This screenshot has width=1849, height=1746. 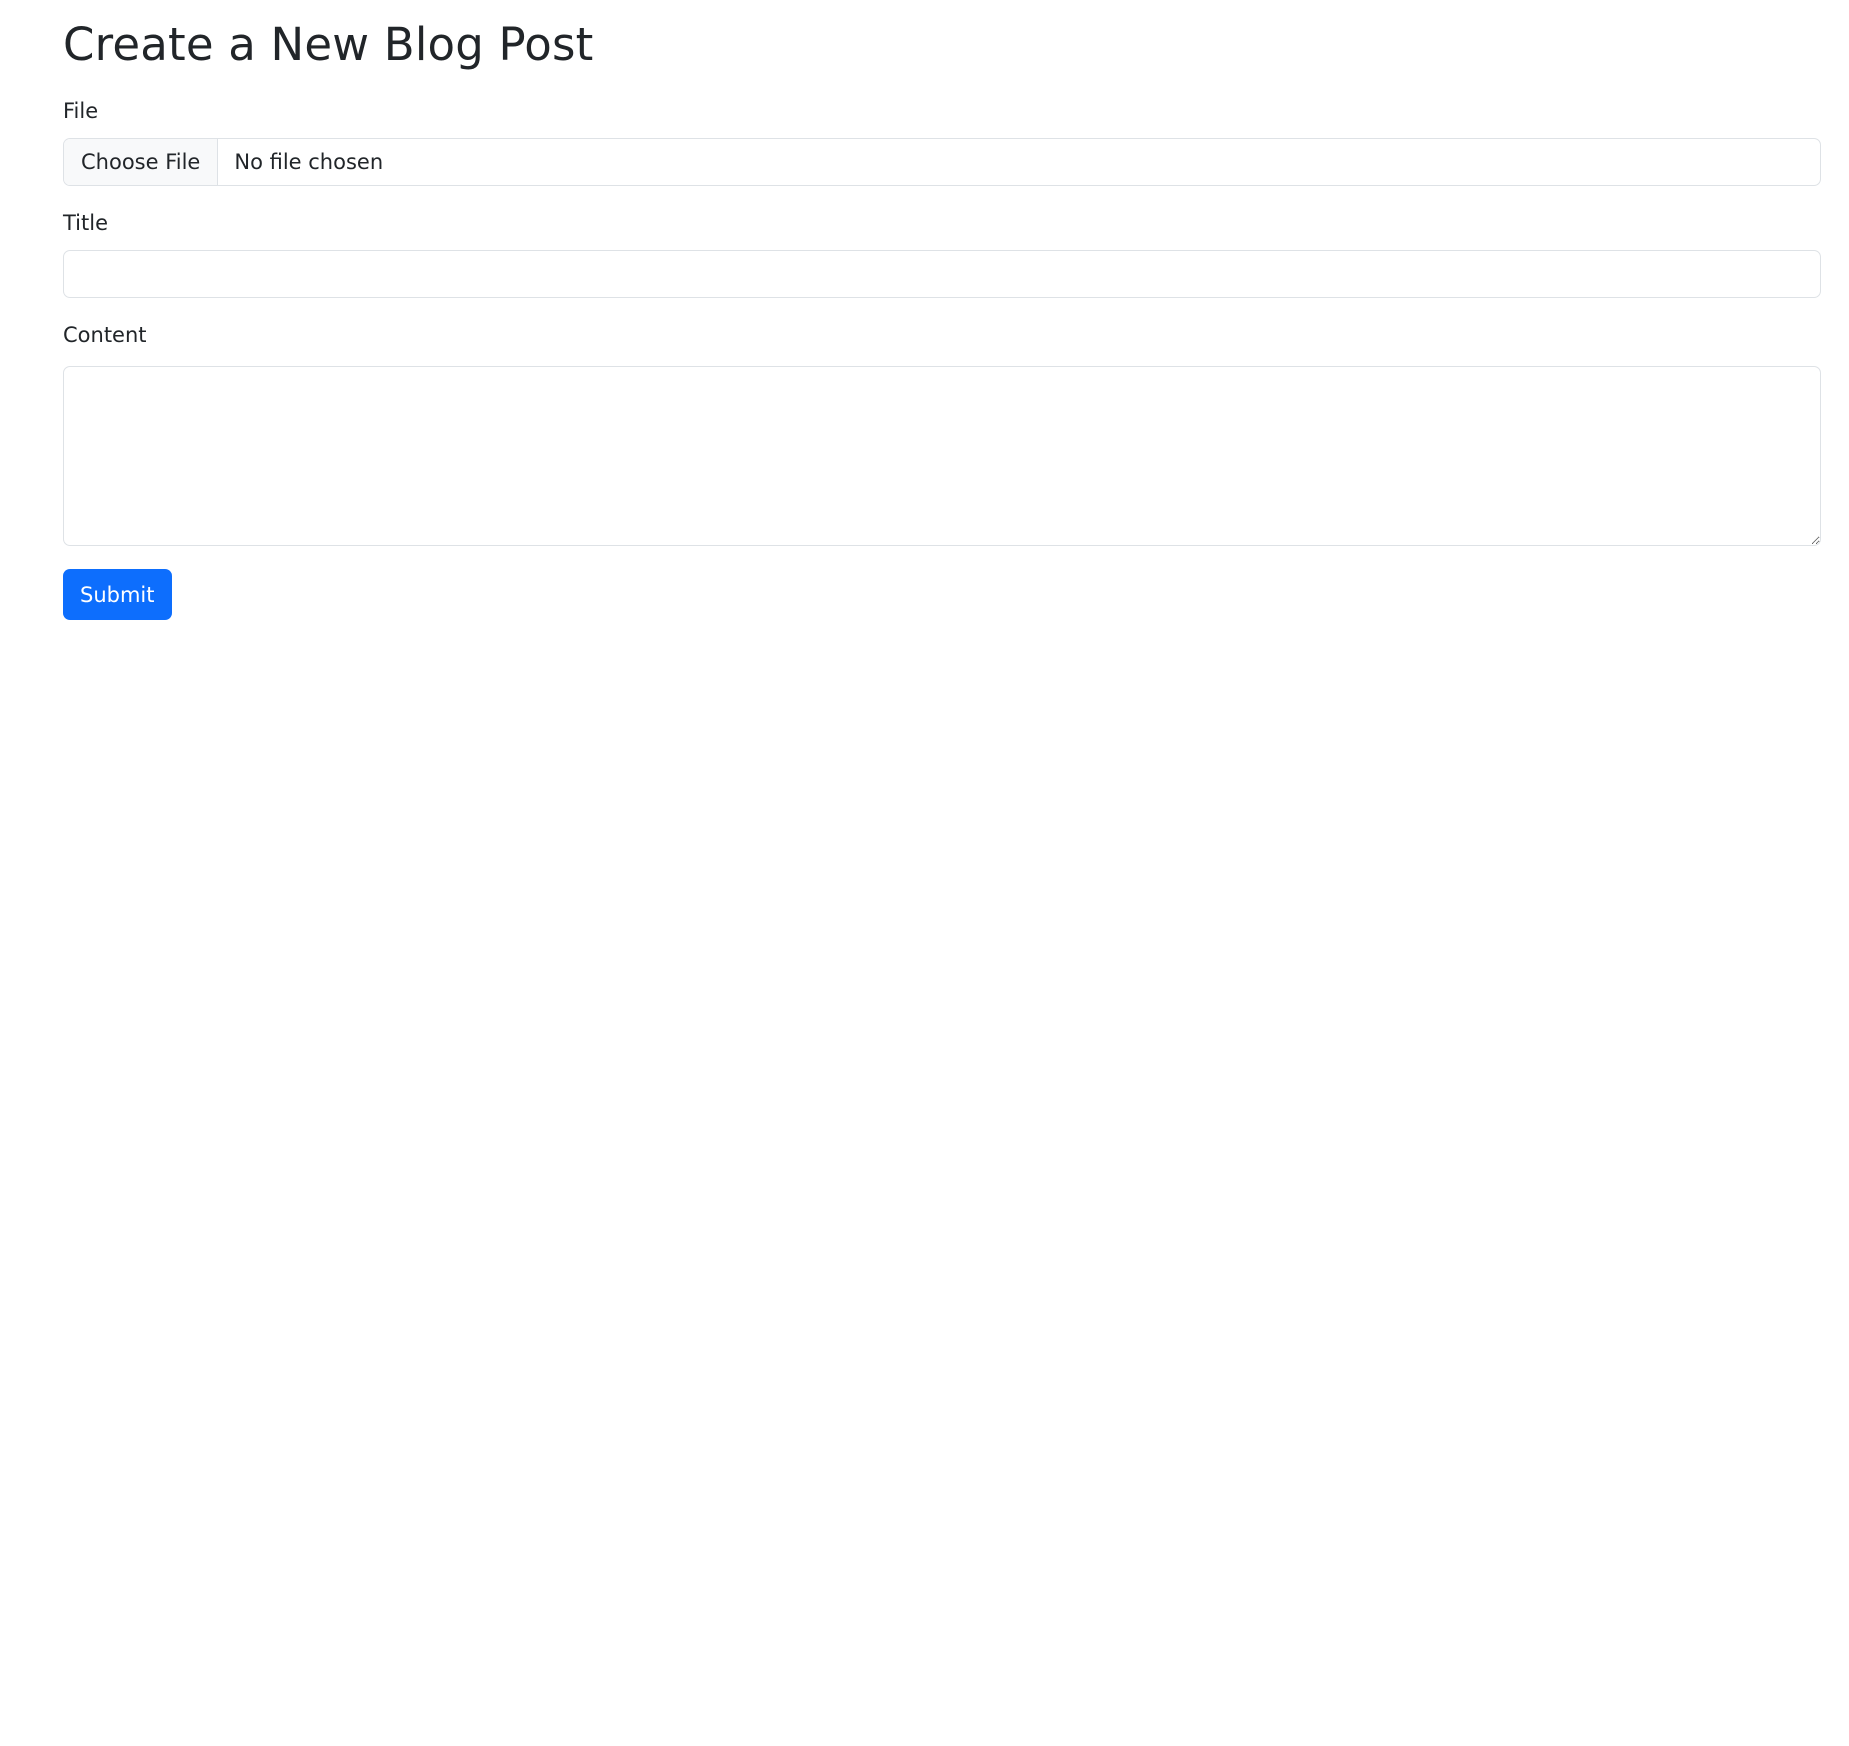 I want to click on page-title: Create a New Blog Post, so click(x=328, y=44).